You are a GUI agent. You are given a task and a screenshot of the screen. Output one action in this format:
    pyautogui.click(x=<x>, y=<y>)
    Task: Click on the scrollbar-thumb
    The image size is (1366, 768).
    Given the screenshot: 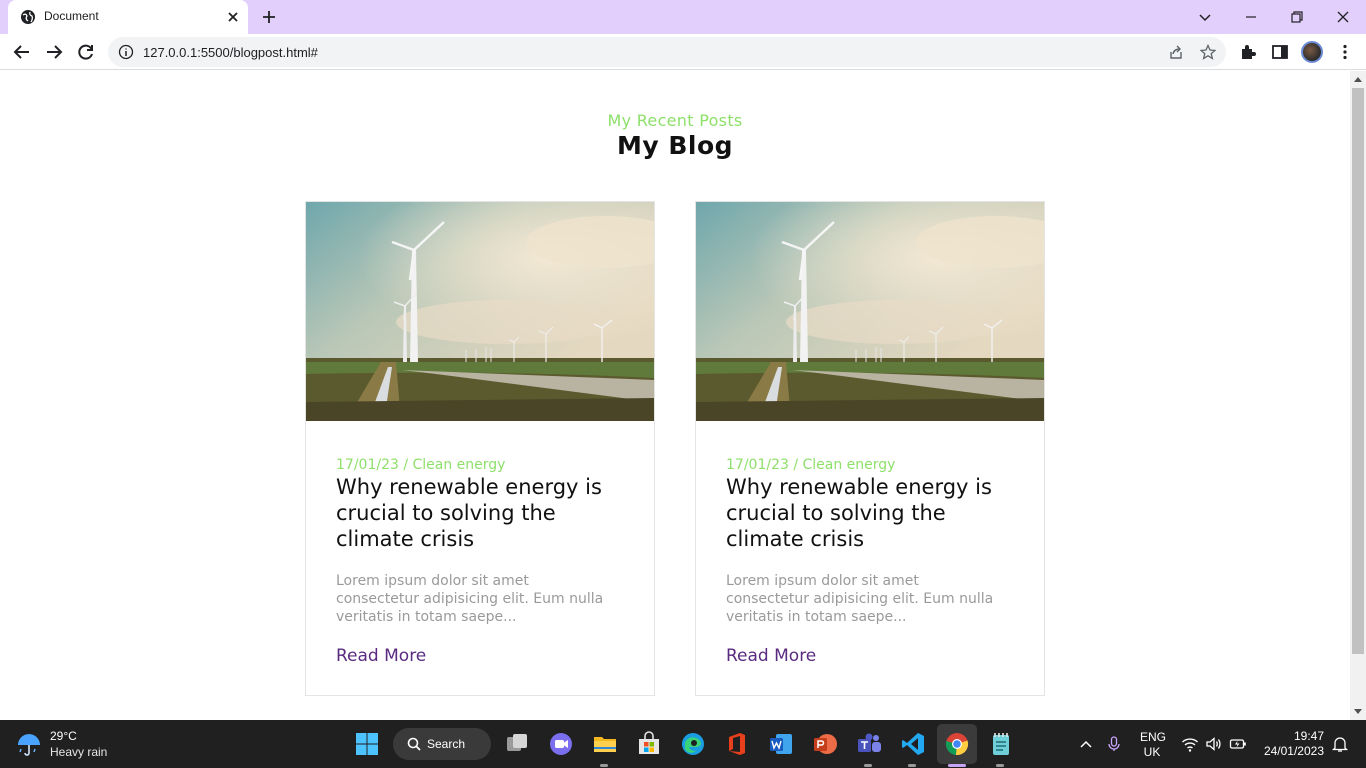 What is the action you would take?
    pyautogui.click(x=1358, y=371)
    